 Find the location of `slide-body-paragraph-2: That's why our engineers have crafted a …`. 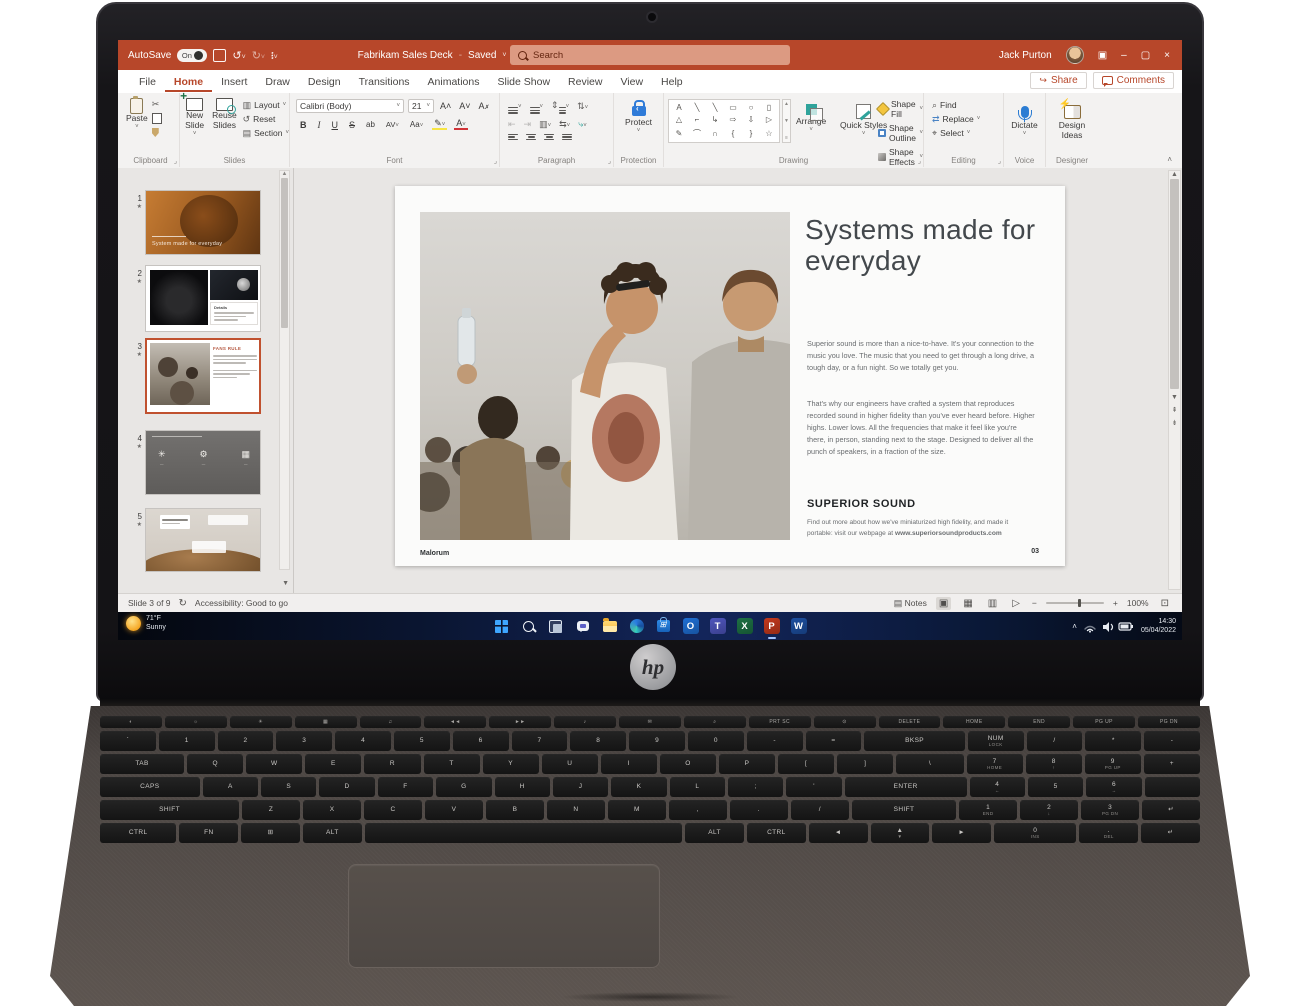

slide-body-paragraph-2: That's why our engineers have crafted a … is located at coordinates (921, 428).